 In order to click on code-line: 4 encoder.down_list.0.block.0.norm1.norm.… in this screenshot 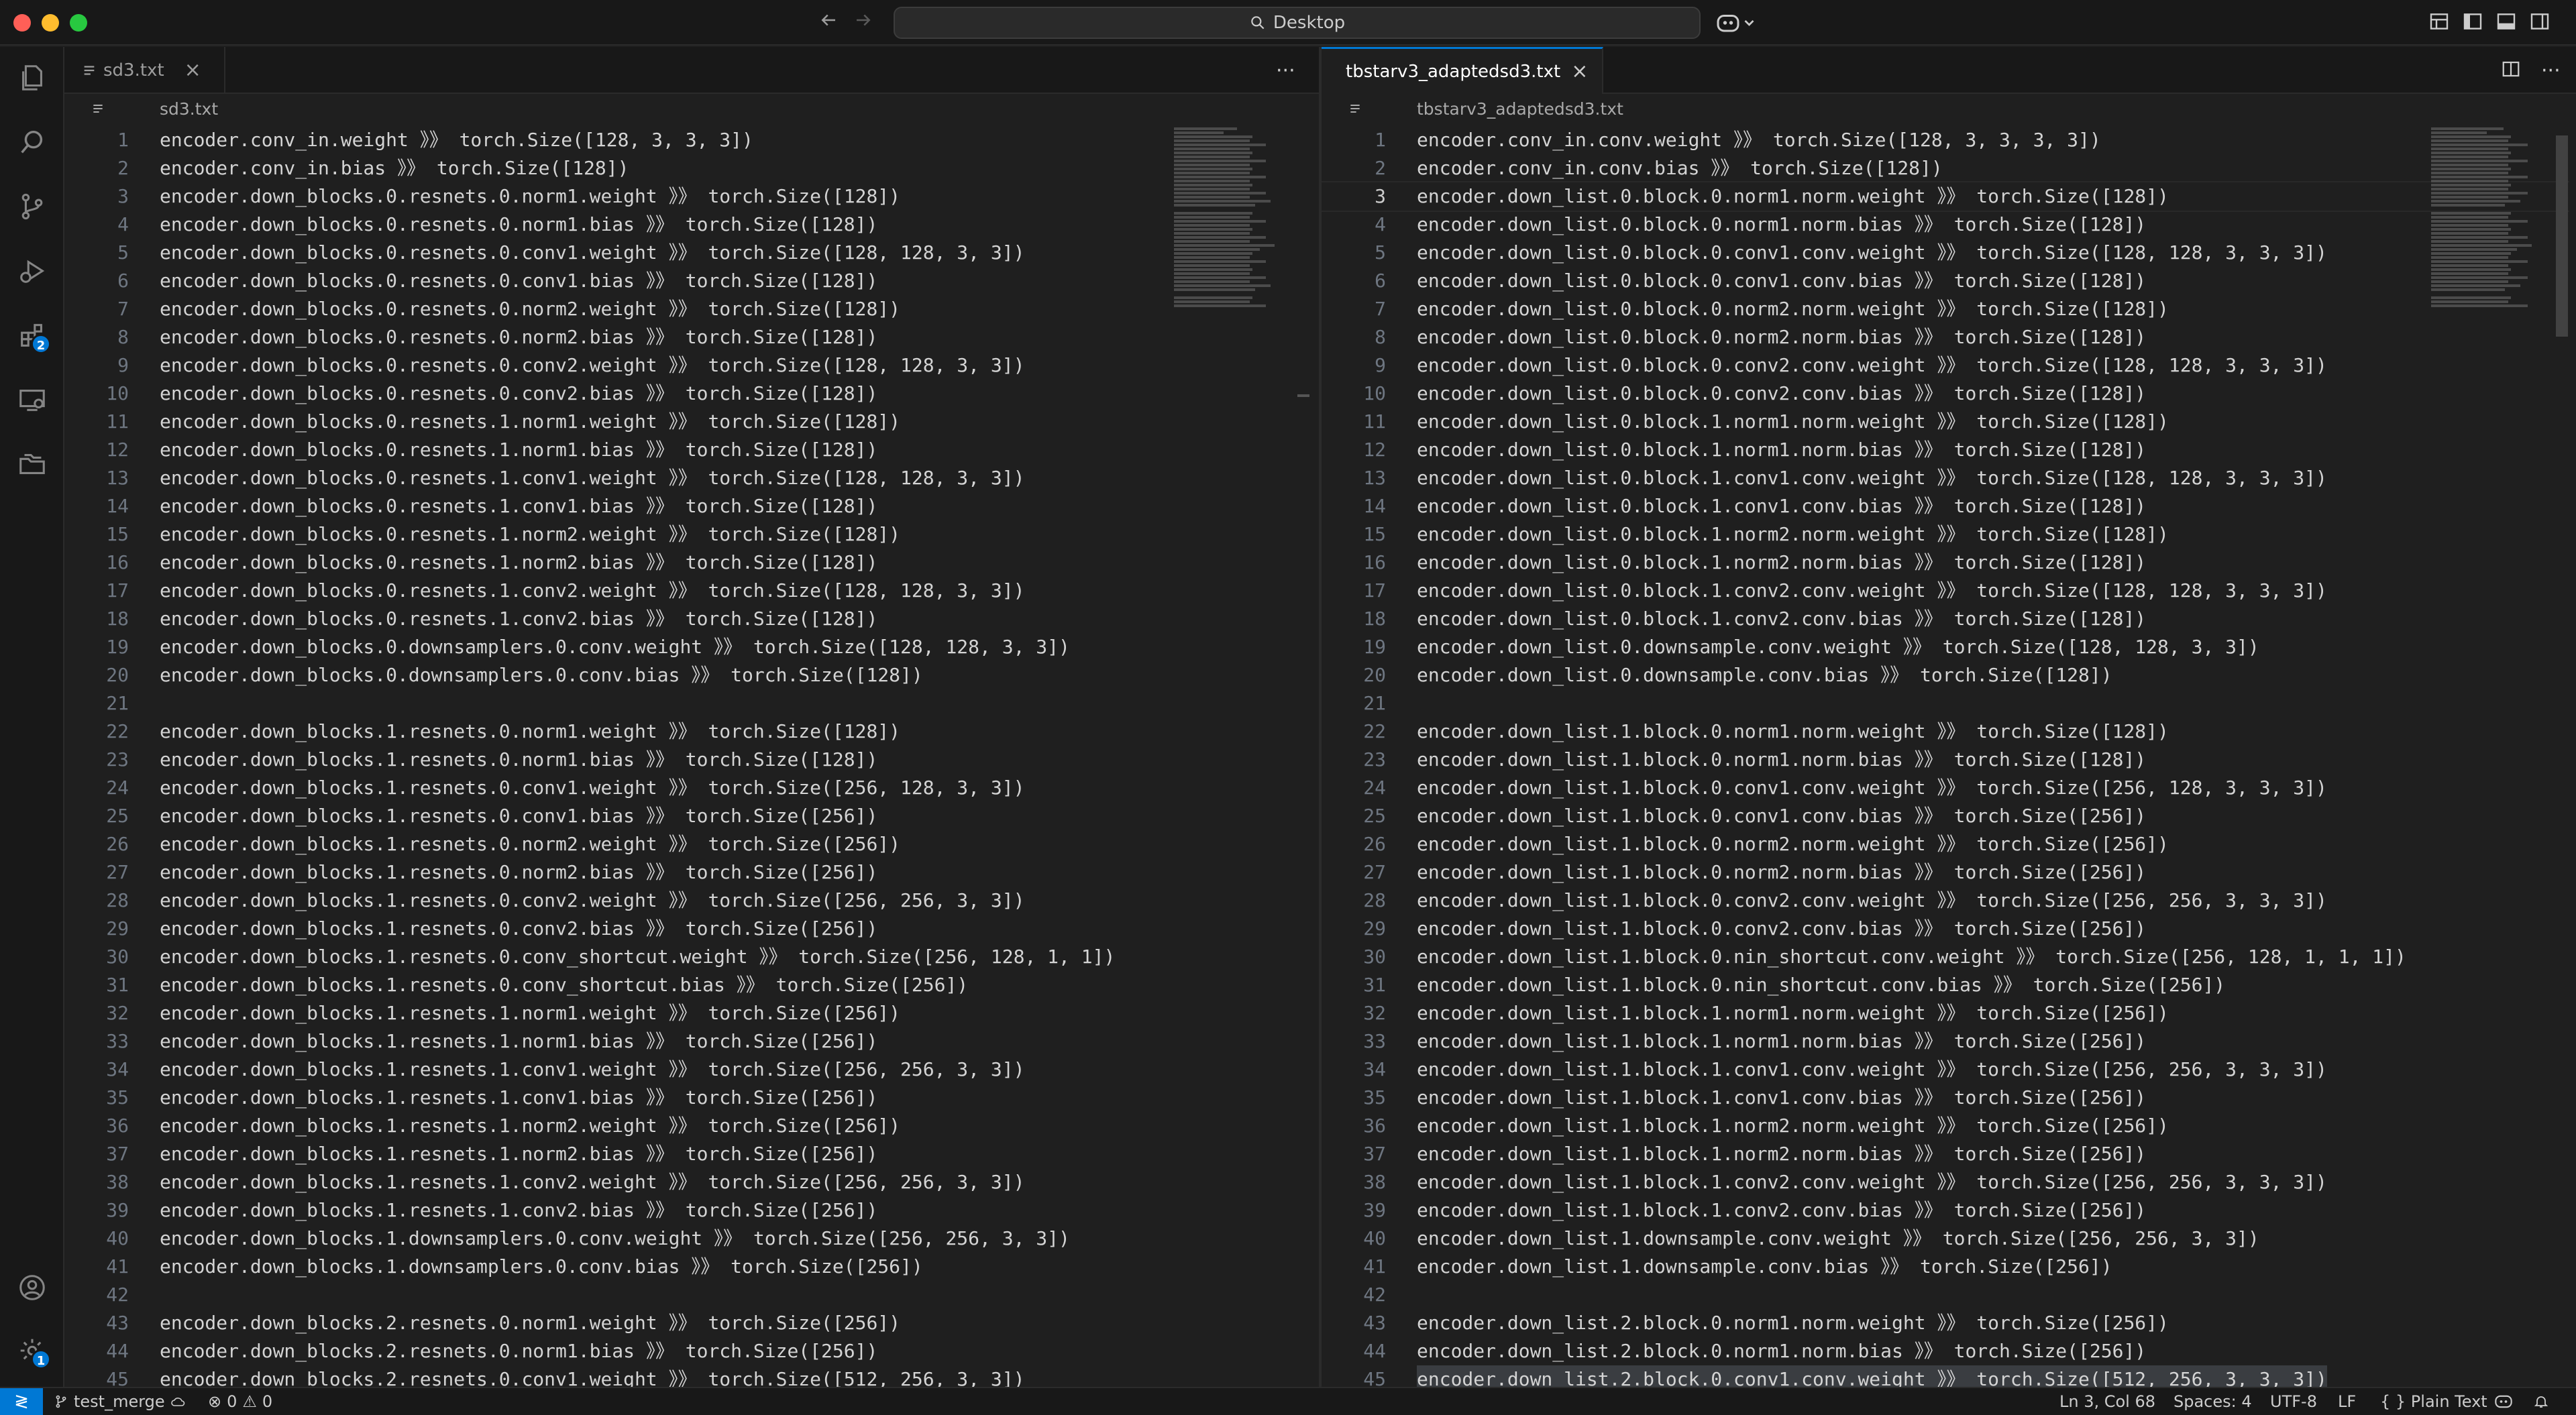, I will do `click(1945, 225)`.